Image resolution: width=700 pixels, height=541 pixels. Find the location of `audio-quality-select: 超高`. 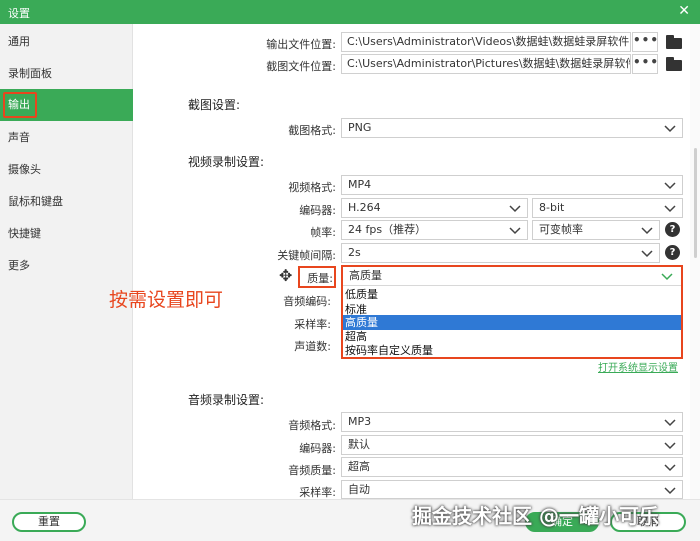

audio-quality-select: 超高 is located at coordinates (512, 467).